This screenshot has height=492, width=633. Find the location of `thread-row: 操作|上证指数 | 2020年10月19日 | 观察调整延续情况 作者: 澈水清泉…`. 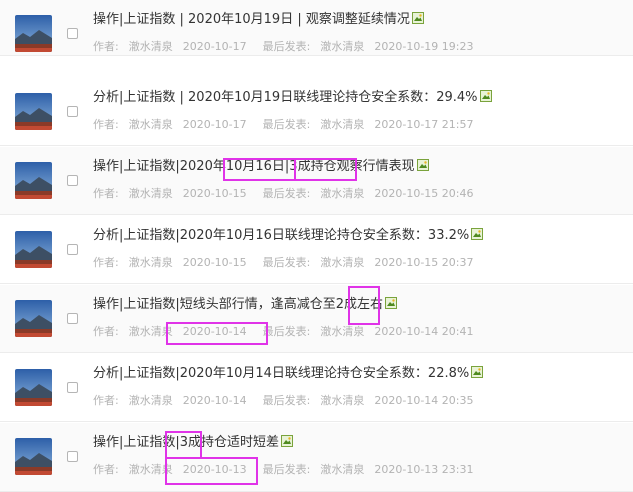

thread-row: 操作|上证指数 | 2020年10月19日 | 观察调整延续情况 作者: 澈水清泉… is located at coordinates (316, 28).